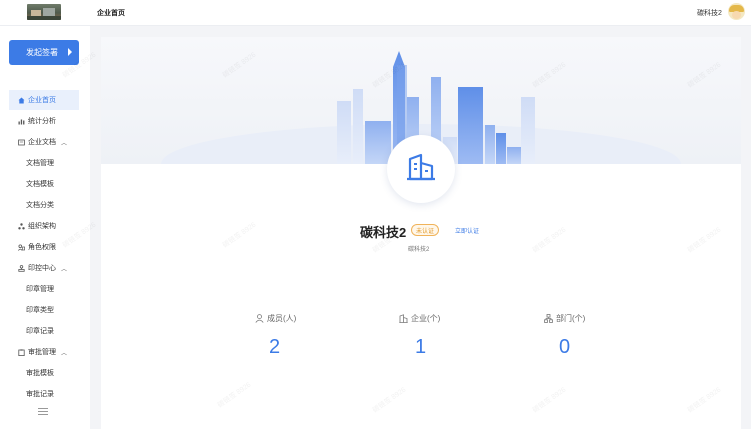  Describe the element at coordinates (375, 13) in the screenshot. I see `top-bar: 企业首页 碳科技2` at that location.